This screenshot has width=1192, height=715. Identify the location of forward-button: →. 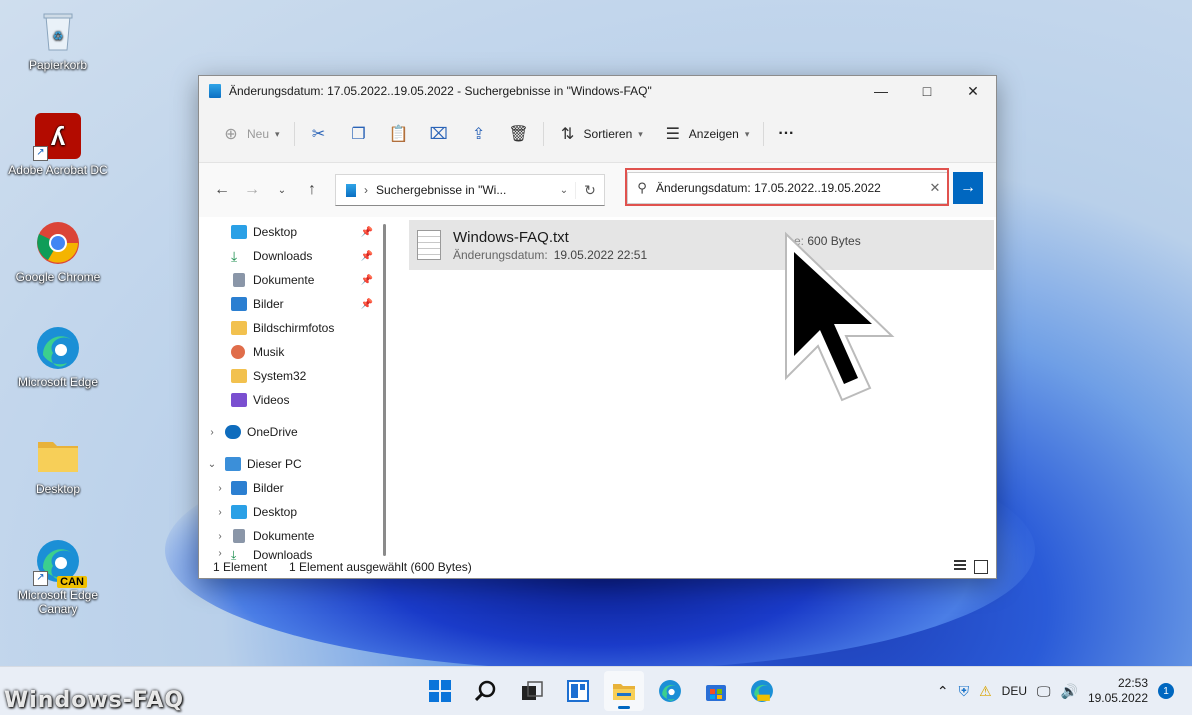
(252, 190).